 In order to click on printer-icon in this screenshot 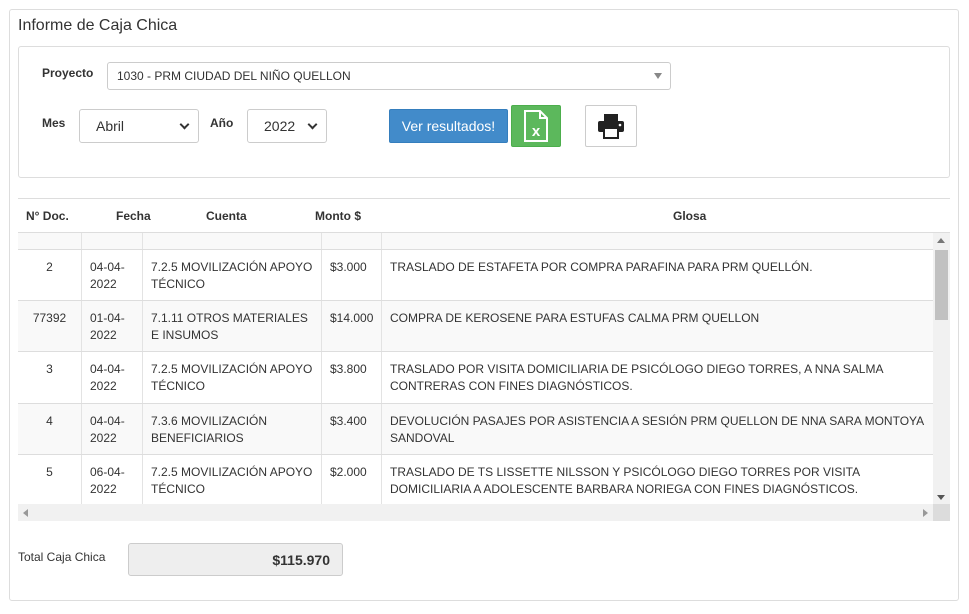, I will do `click(611, 126)`.